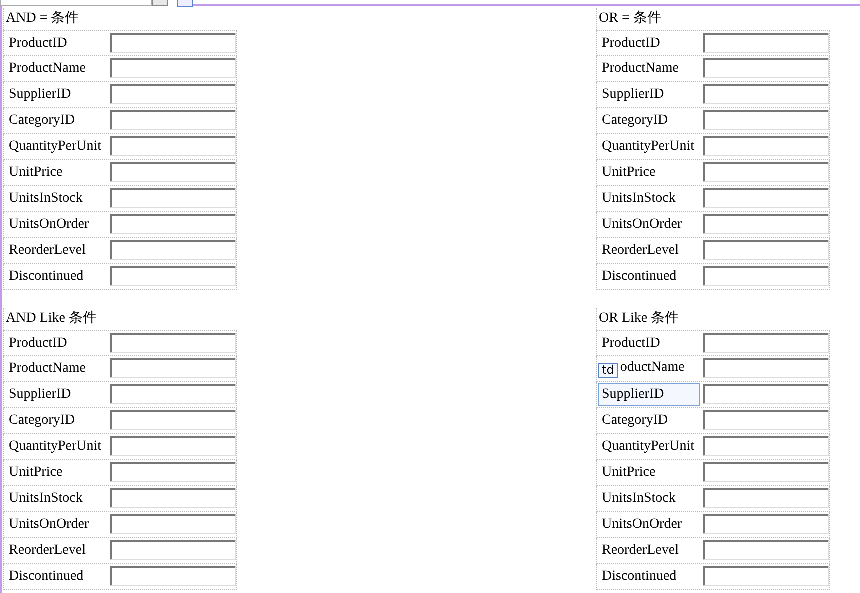 This screenshot has width=860, height=593. I want to click on element-tag: td, so click(608, 370).